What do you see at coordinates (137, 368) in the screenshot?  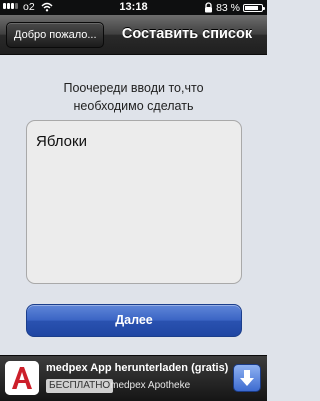 I see `ad-title: medpex App herunterladen (gratis)` at bounding box center [137, 368].